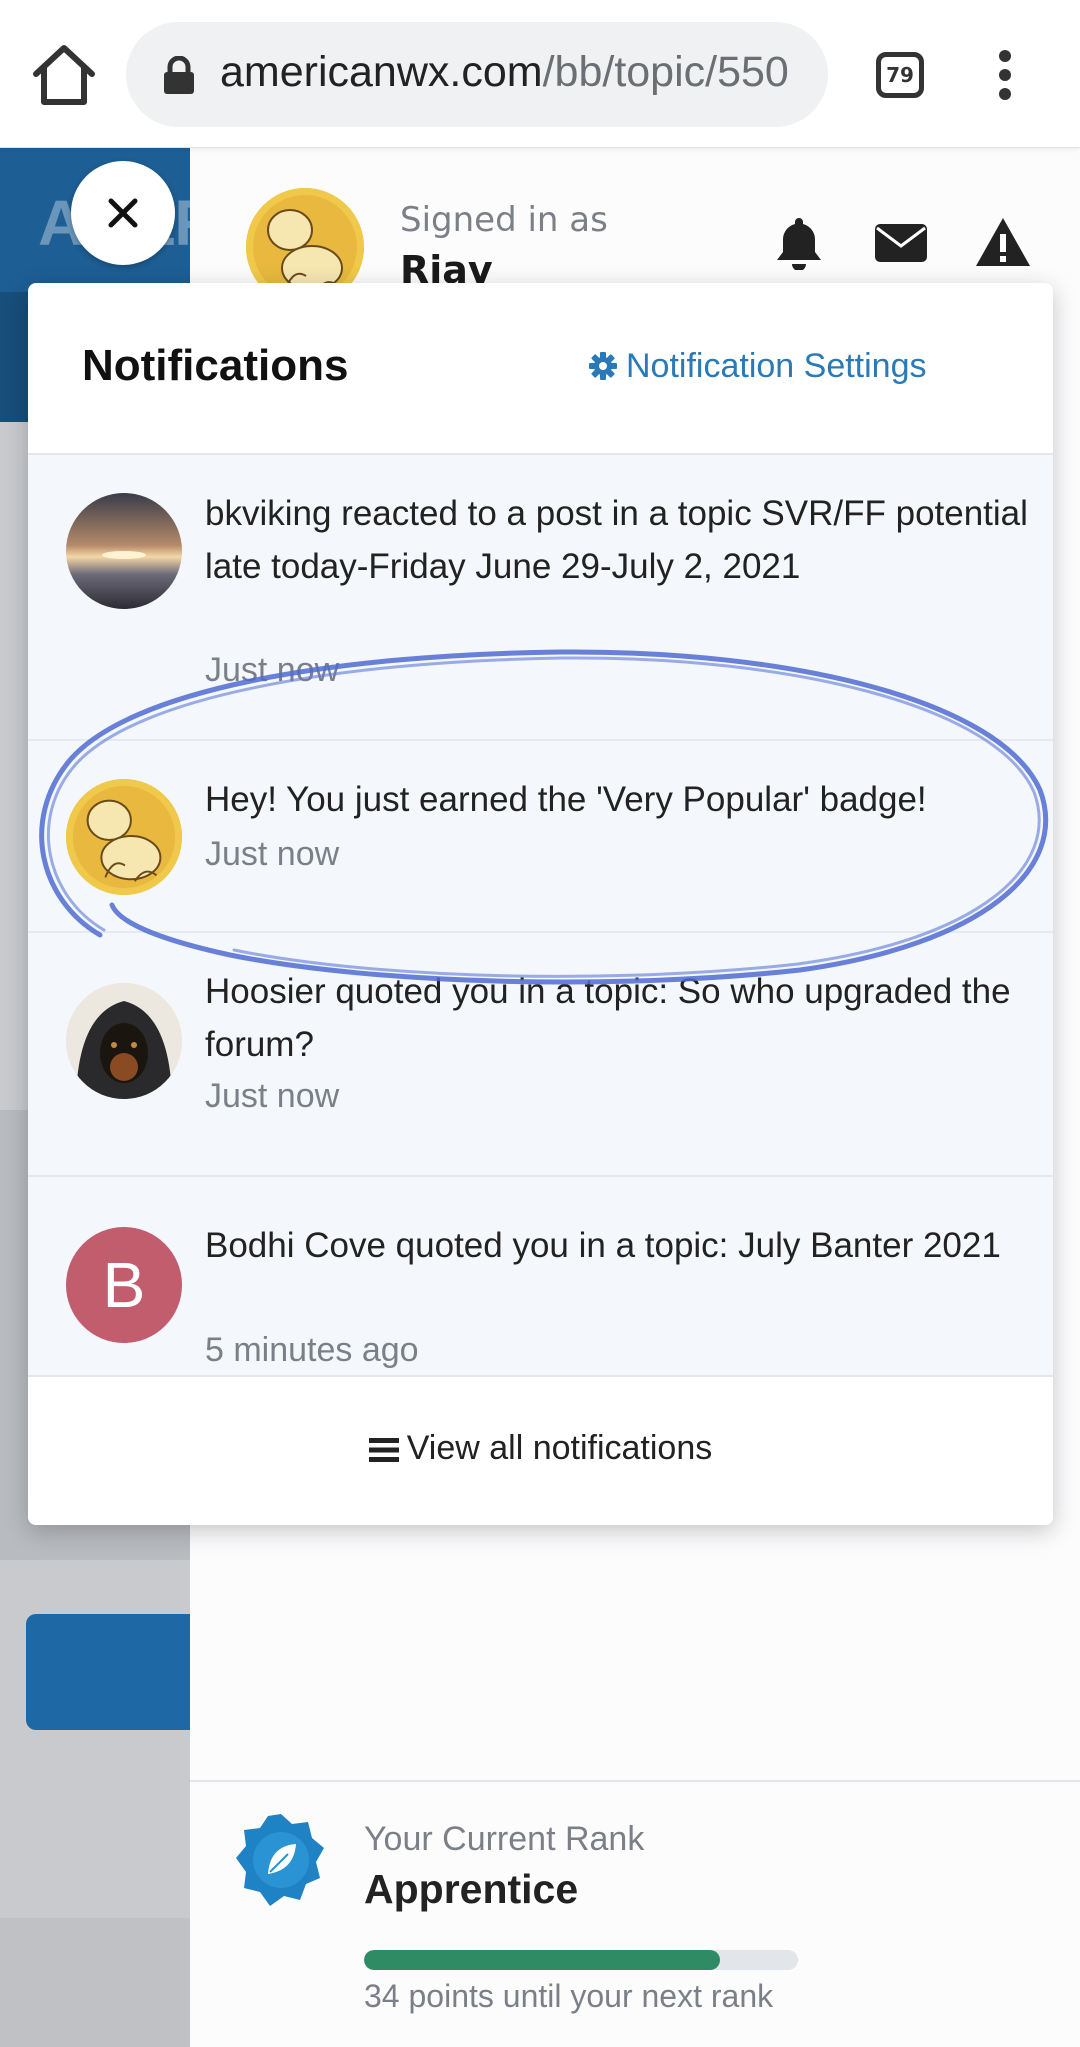 This screenshot has height=2047, width=1080. Describe the element at coordinates (383, 1450) in the screenshot. I see `hamburger-icon` at that location.